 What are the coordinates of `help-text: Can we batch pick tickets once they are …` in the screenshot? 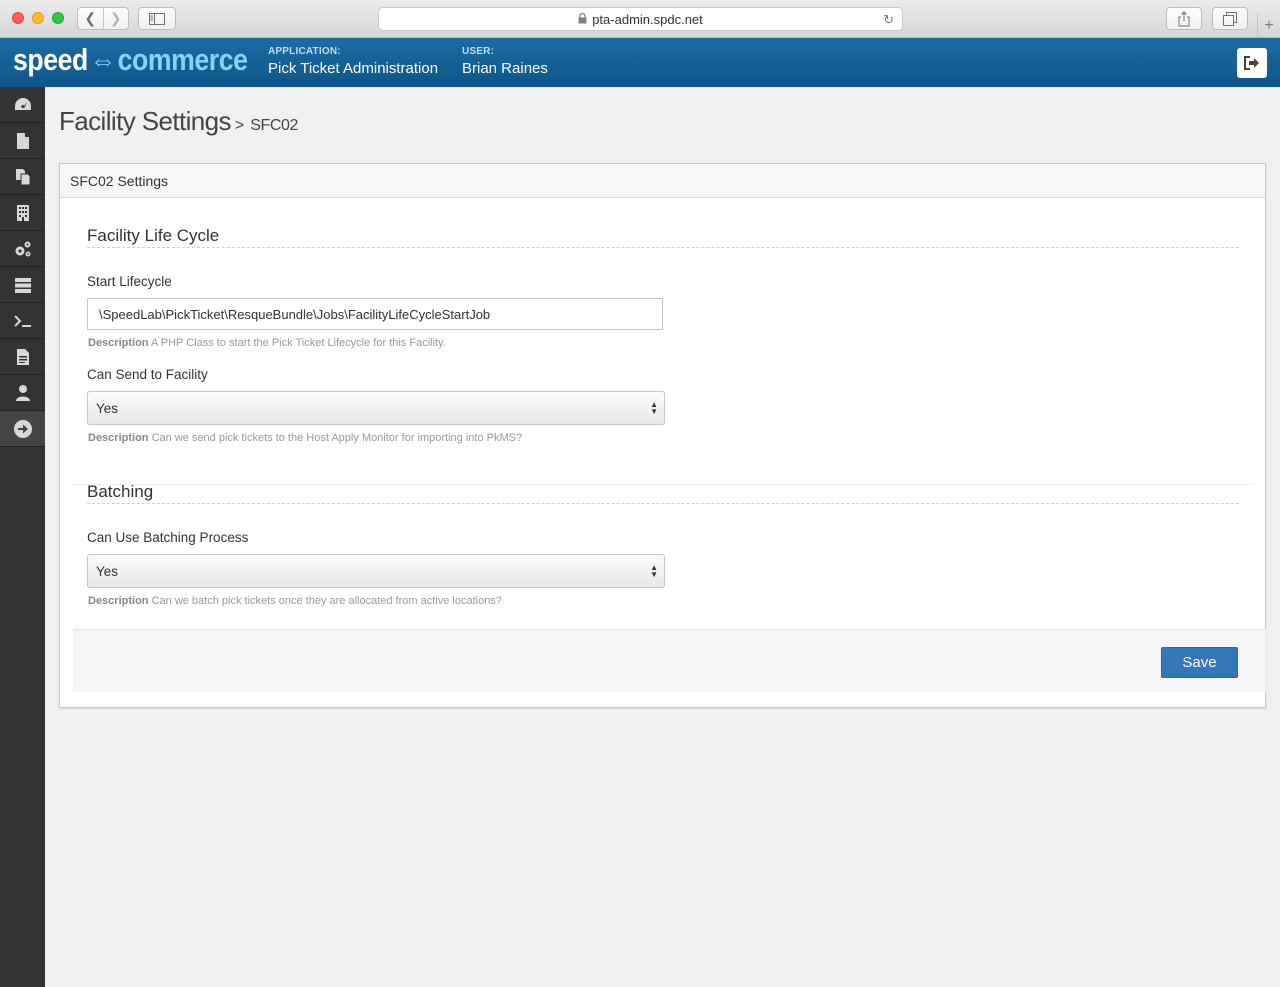 It's located at (326, 601).